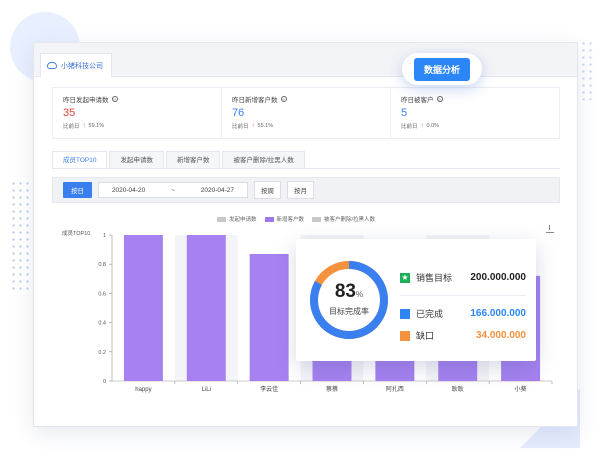  I want to click on y-tick-label: 0.6, so click(102, 294).